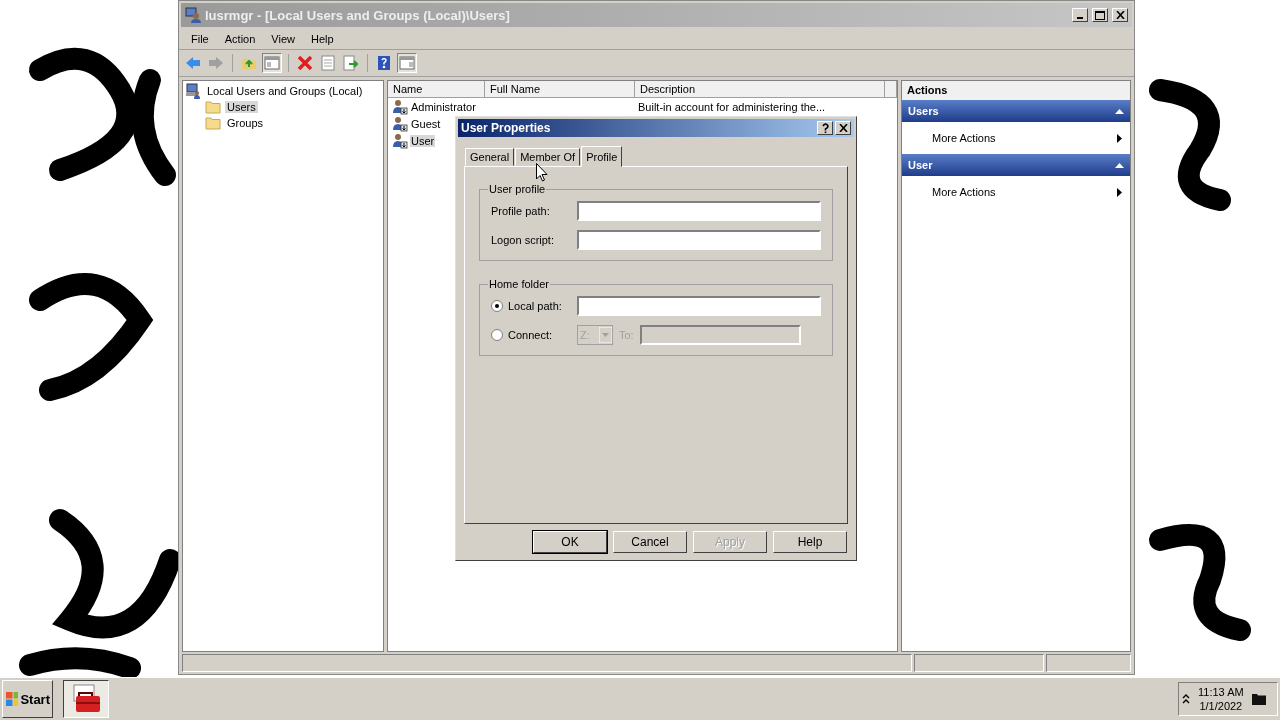 Image resolution: width=1280 pixels, height=720 pixels. Describe the element at coordinates (506, 128) in the screenshot. I see `dialog-title: User Properties` at that location.